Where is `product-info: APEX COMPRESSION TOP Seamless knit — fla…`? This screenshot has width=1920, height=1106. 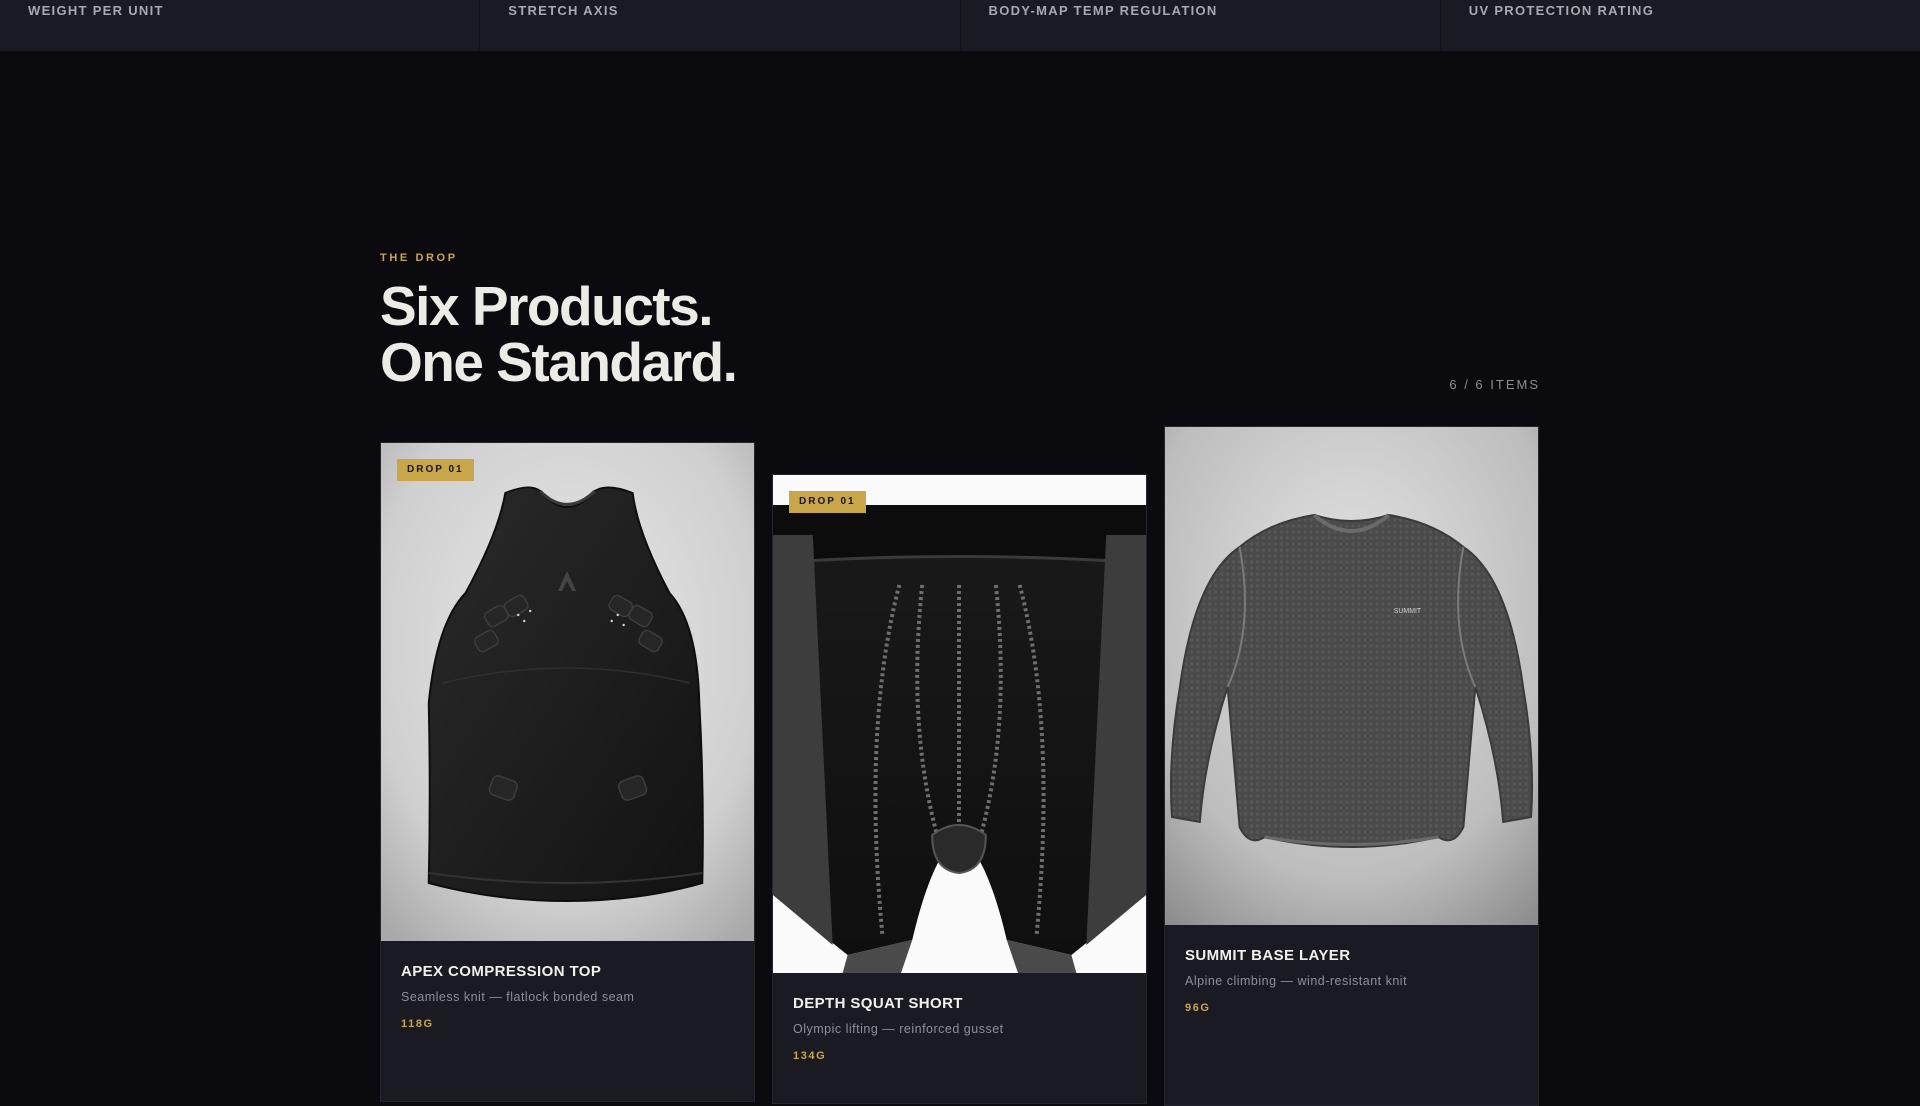 product-info: APEX COMPRESSION TOP Seamless knit — fla… is located at coordinates (567, 995).